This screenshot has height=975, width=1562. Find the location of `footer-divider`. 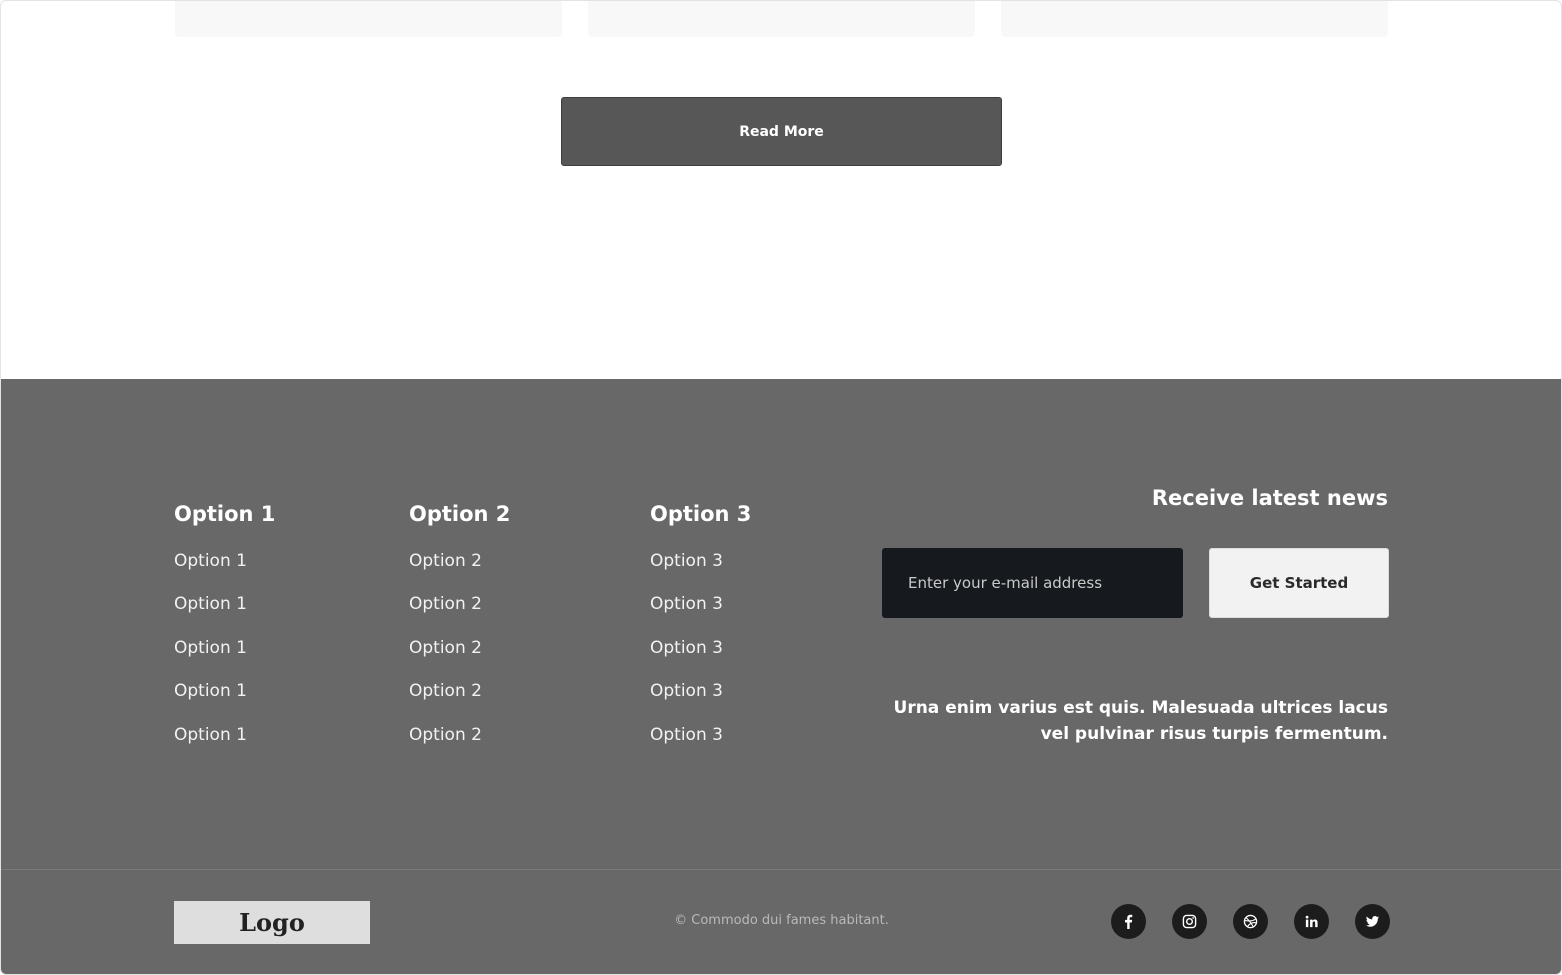

footer-divider is located at coordinates (781, 869).